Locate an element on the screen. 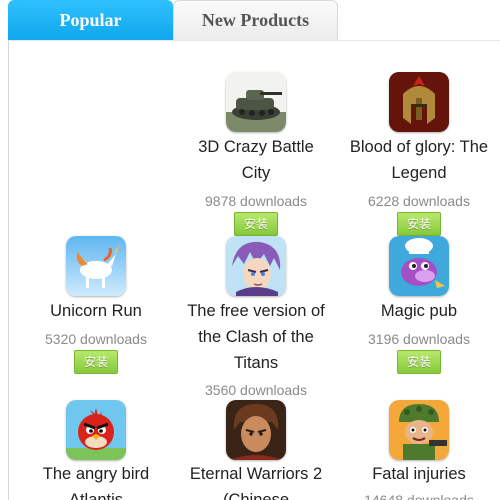 Image resolution: width=500 pixels, height=500 pixels. tab-bar: Popular New Products is located at coordinates (250, 20).